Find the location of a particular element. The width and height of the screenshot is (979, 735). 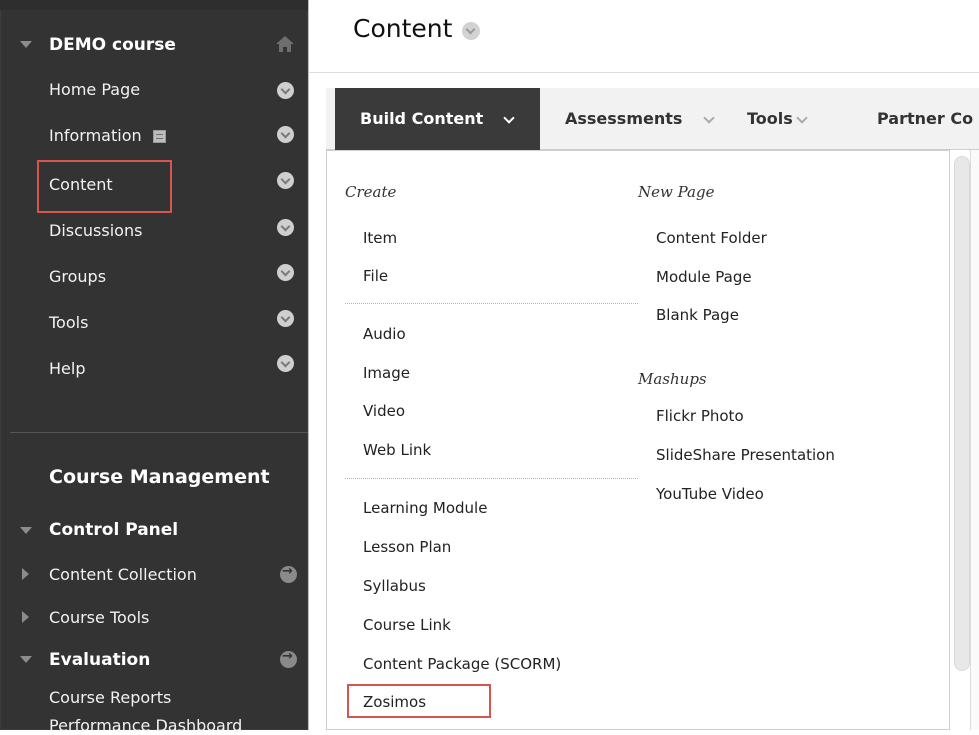

menu-item-audio: Audio is located at coordinates (384, 334).